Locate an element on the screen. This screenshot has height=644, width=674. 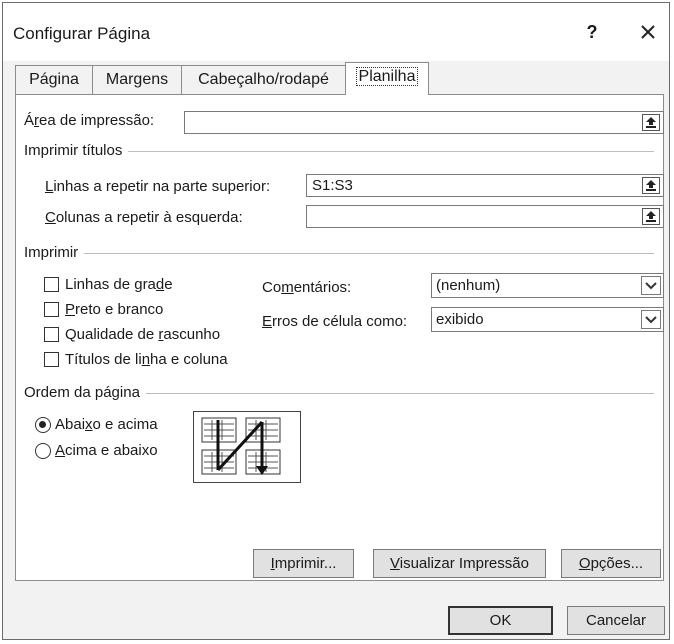
print-area-label: Área de impressão: is located at coordinates (89, 120).